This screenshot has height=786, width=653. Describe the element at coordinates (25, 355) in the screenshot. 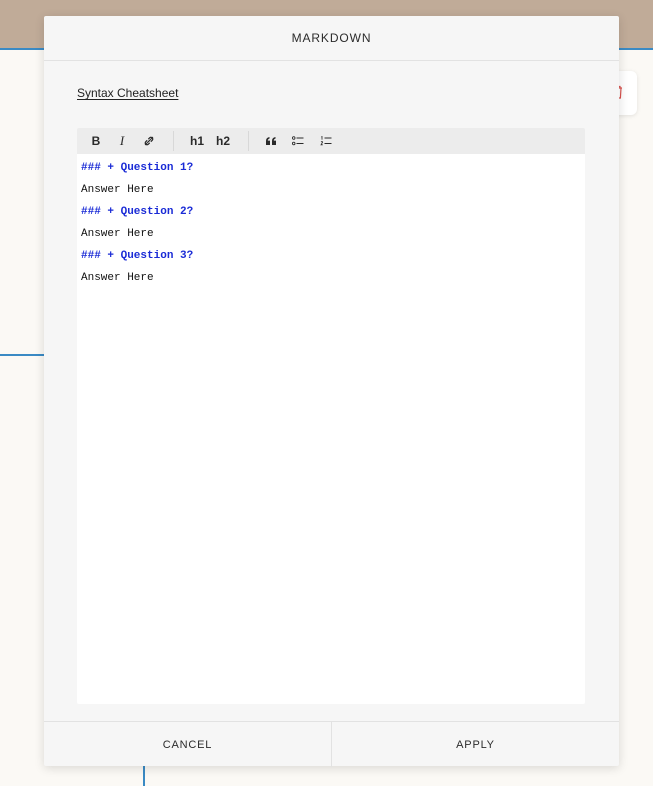

I see `background-divider-line` at that location.